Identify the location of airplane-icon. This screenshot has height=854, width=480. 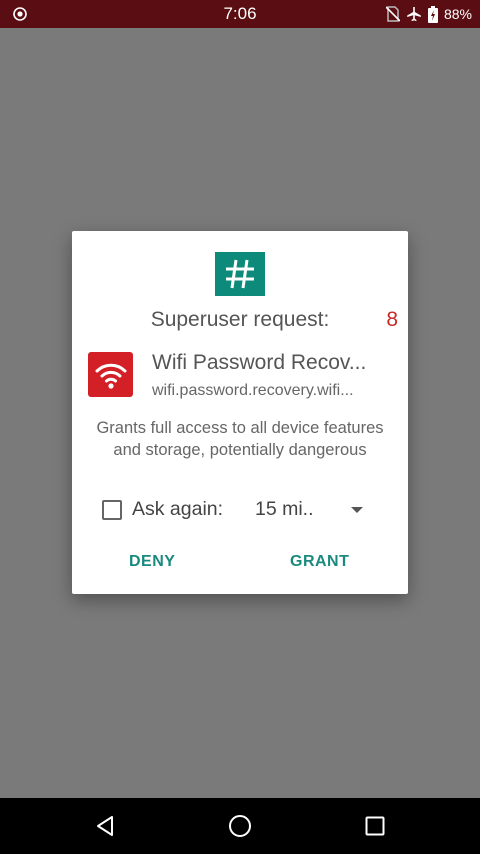
(414, 14).